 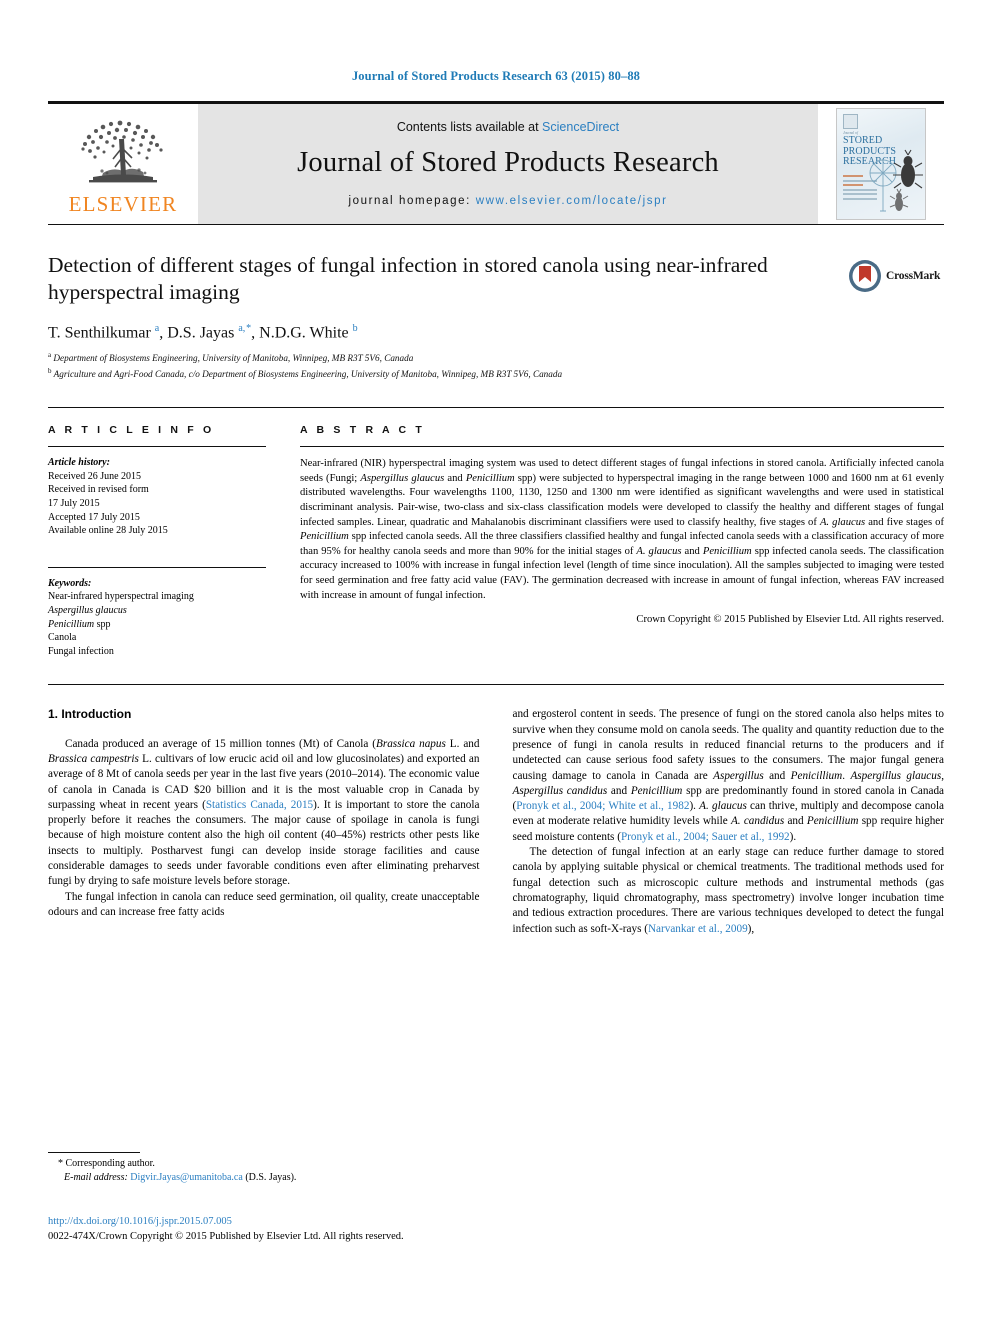 What do you see at coordinates (259, 805) in the screenshot?
I see `citation-statistics-canada: Statistics Canada, 2015` at bounding box center [259, 805].